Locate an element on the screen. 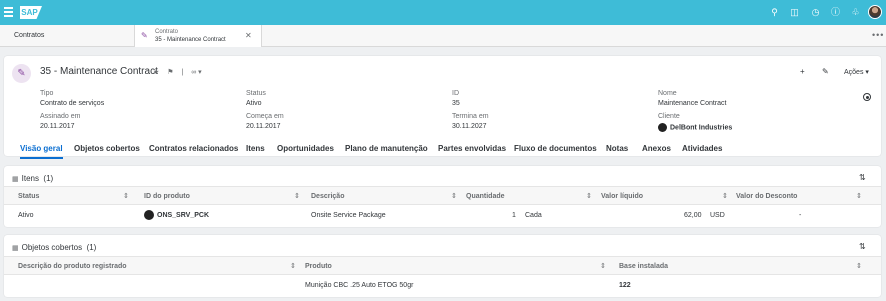 This screenshot has height=301, width=886. field-termina: Termina em 30.11.2027 is located at coordinates (470, 121).